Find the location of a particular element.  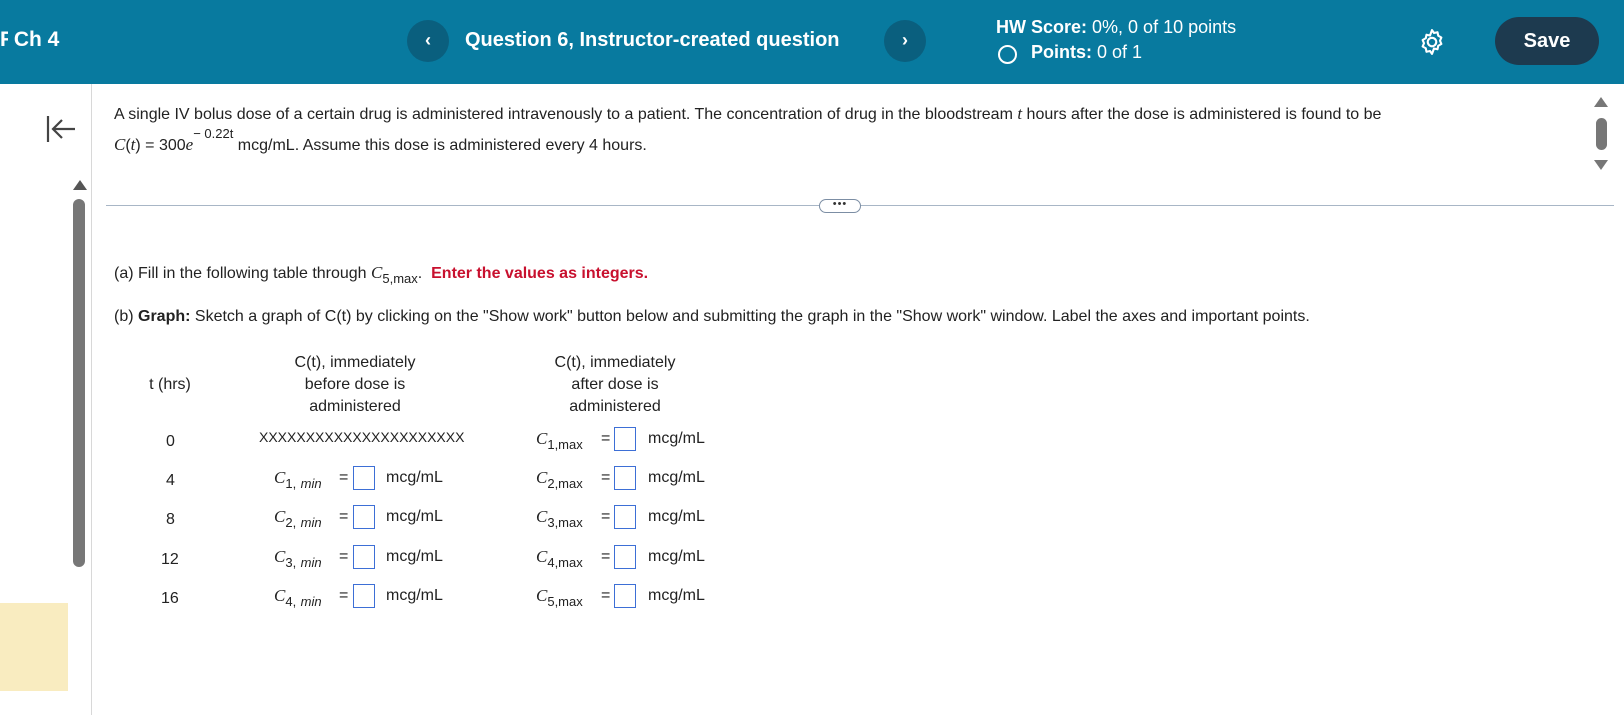

next-question-button: › is located at coordinates (905, 41).